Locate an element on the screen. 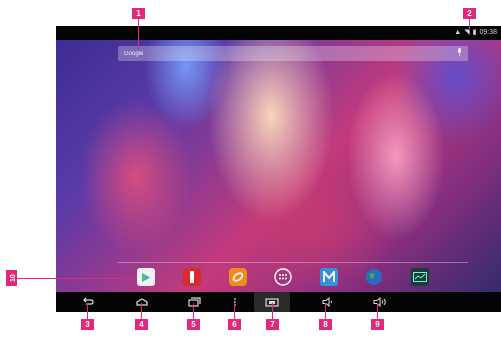  callout-2-line is located at coordinates (469, 24).